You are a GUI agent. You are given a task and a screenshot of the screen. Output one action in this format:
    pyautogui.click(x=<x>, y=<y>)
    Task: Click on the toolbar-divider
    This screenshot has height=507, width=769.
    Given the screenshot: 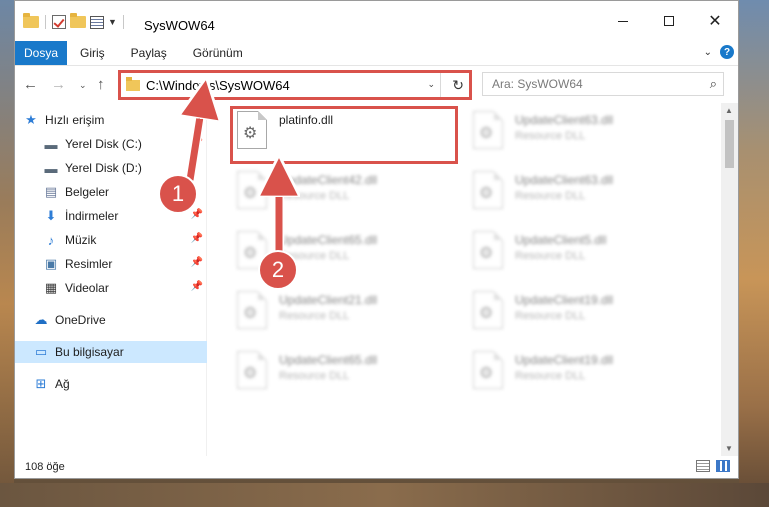 What is the action you would take?
    pyautogui.click(x=123, y=22)
    